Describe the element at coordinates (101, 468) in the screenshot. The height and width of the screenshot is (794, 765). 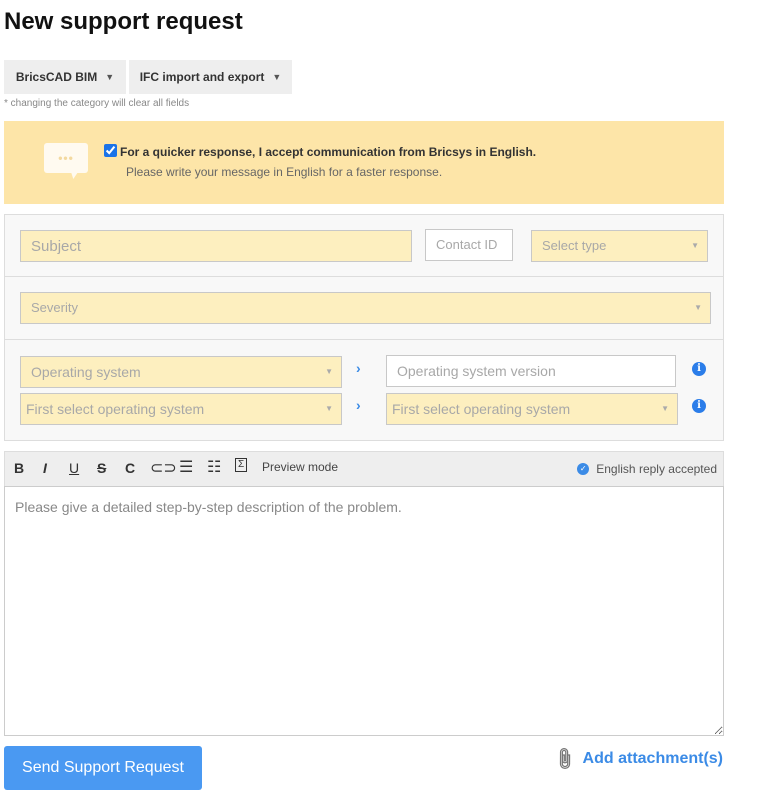
I see `strikethrough-button: S` at that location.